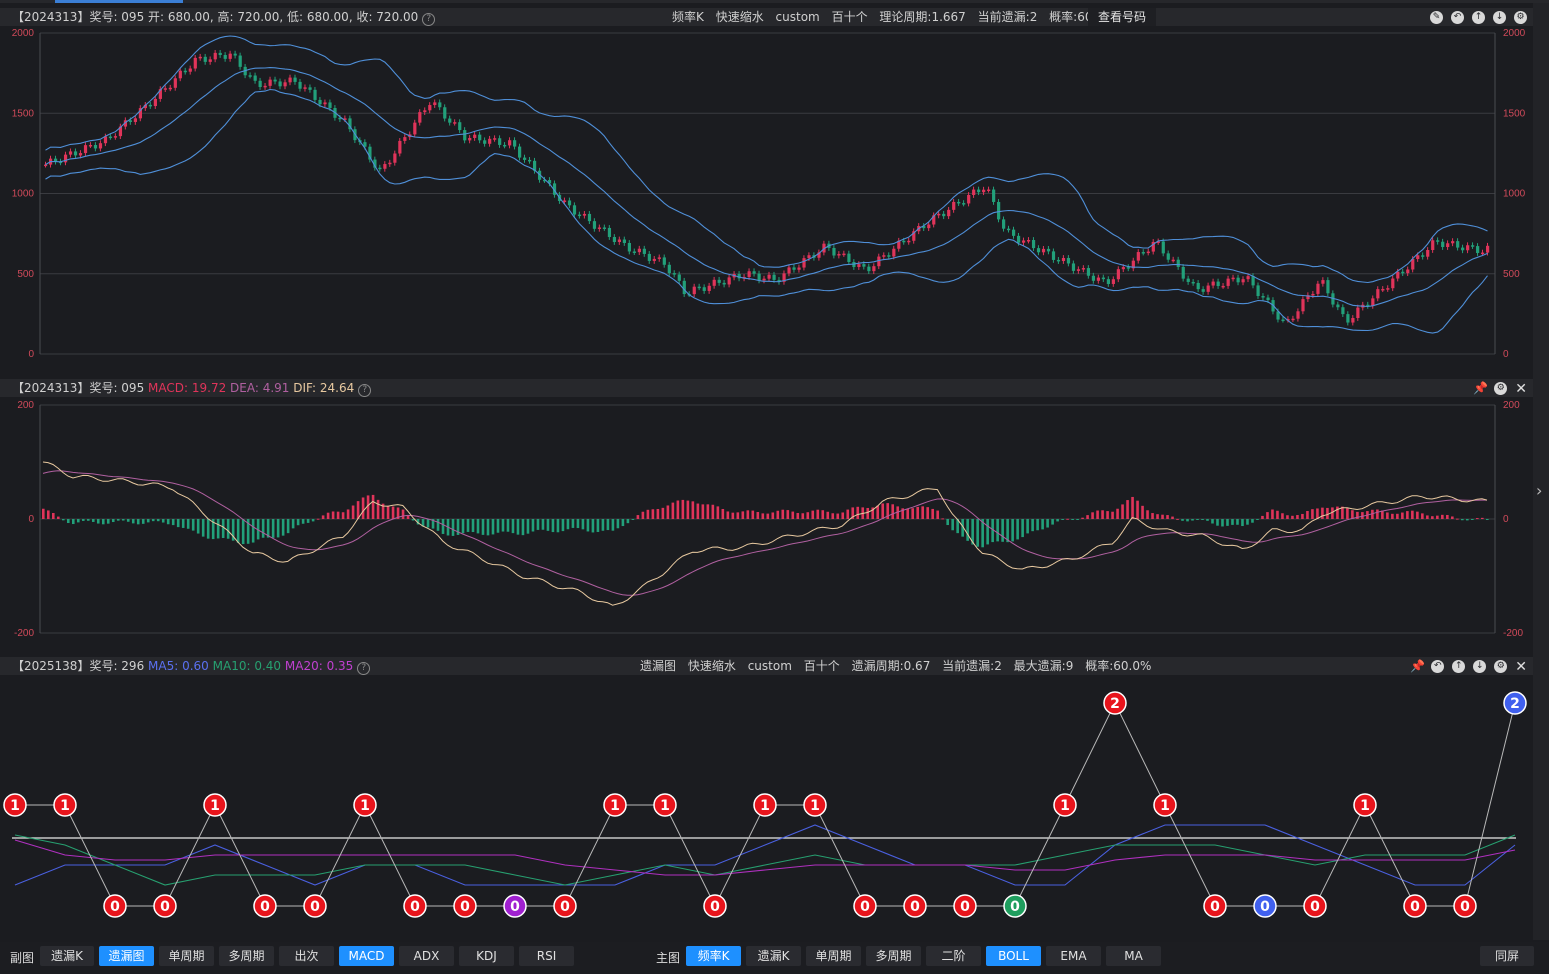 This screenshot has width=1549, height=974. I want to click on main-btn-ema: EMA, so click(1073, 956).